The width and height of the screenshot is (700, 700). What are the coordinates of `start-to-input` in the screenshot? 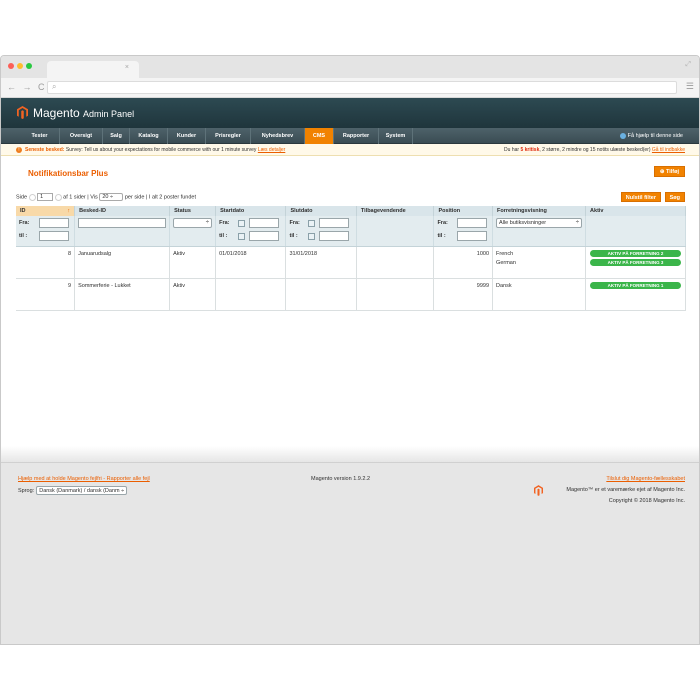 It's located at (264, 236).